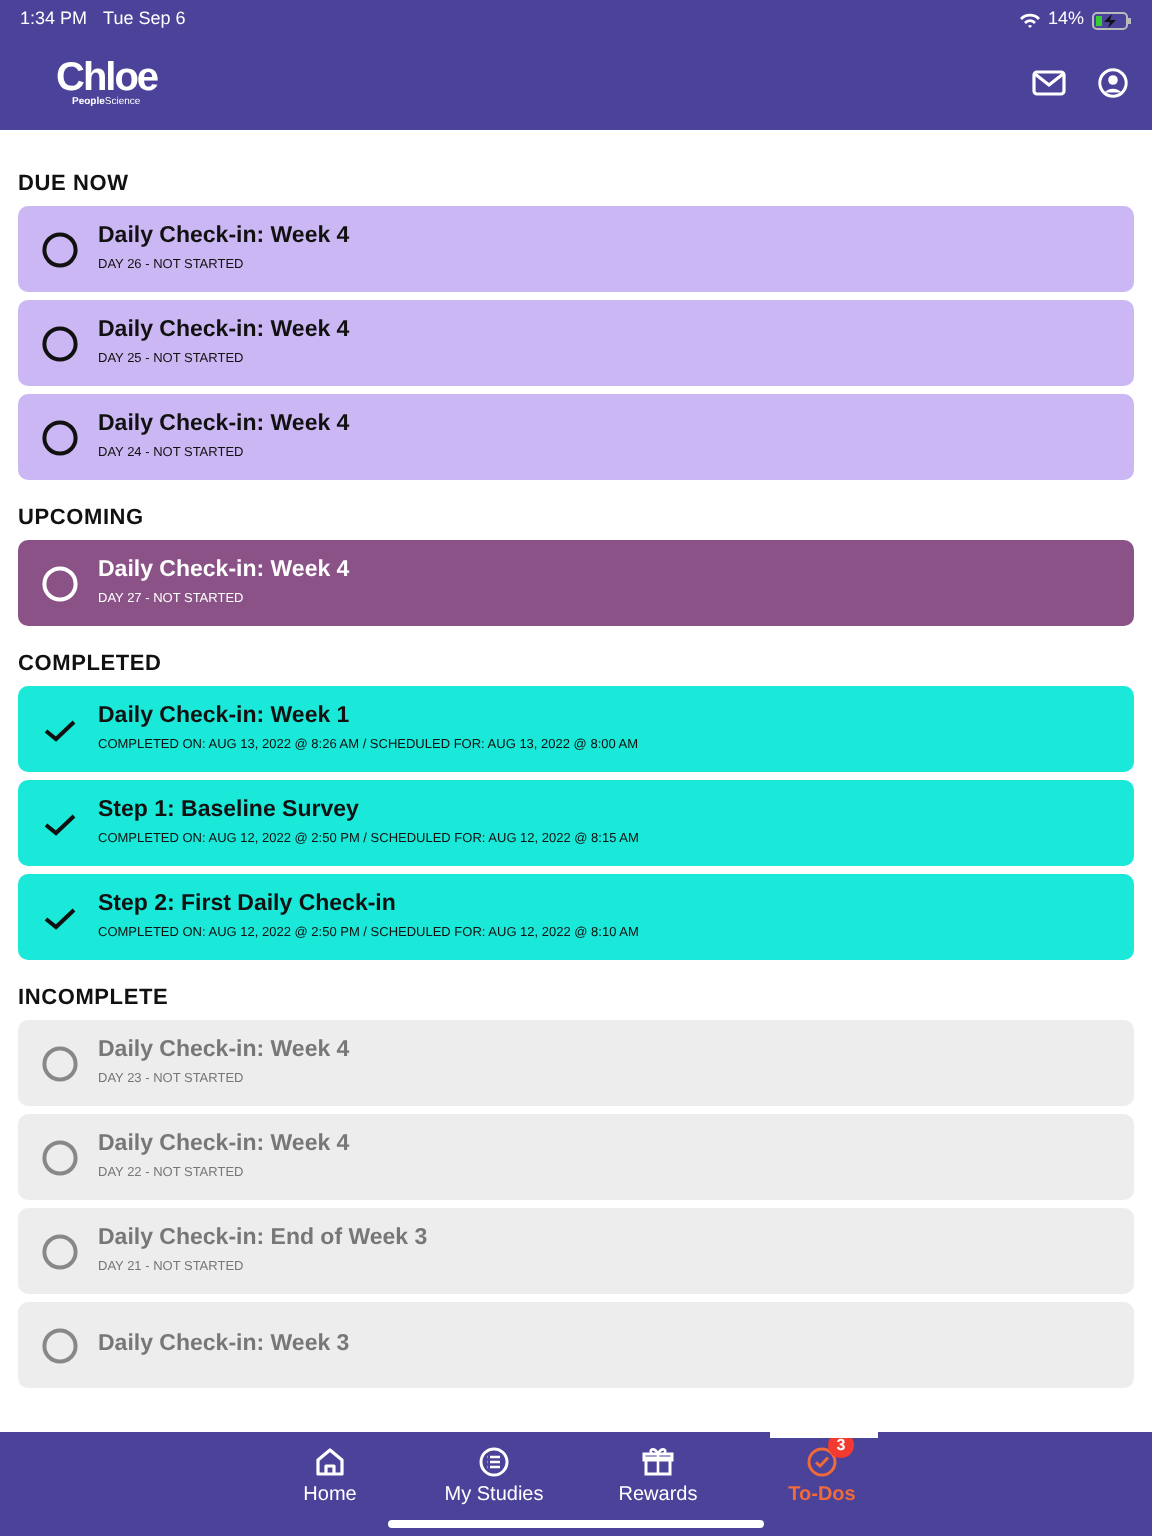 Image resolution: width=1152 pixels, height=1536 pixels. What do you see at coordinates (54, 19) in the screenshot?
I see `status-time: 1:34 PM` at bounding box center [54, 19].